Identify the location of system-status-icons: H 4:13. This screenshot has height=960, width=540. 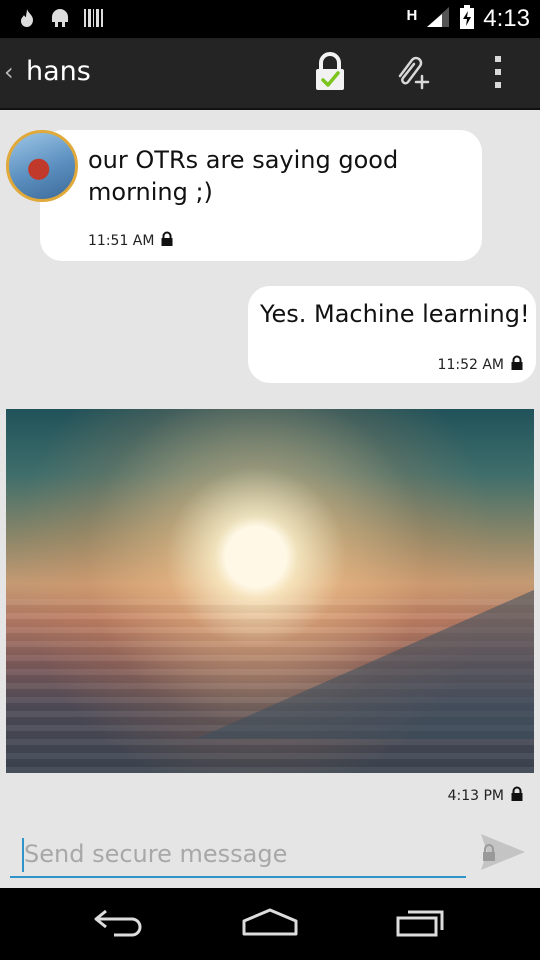
(468, 19).